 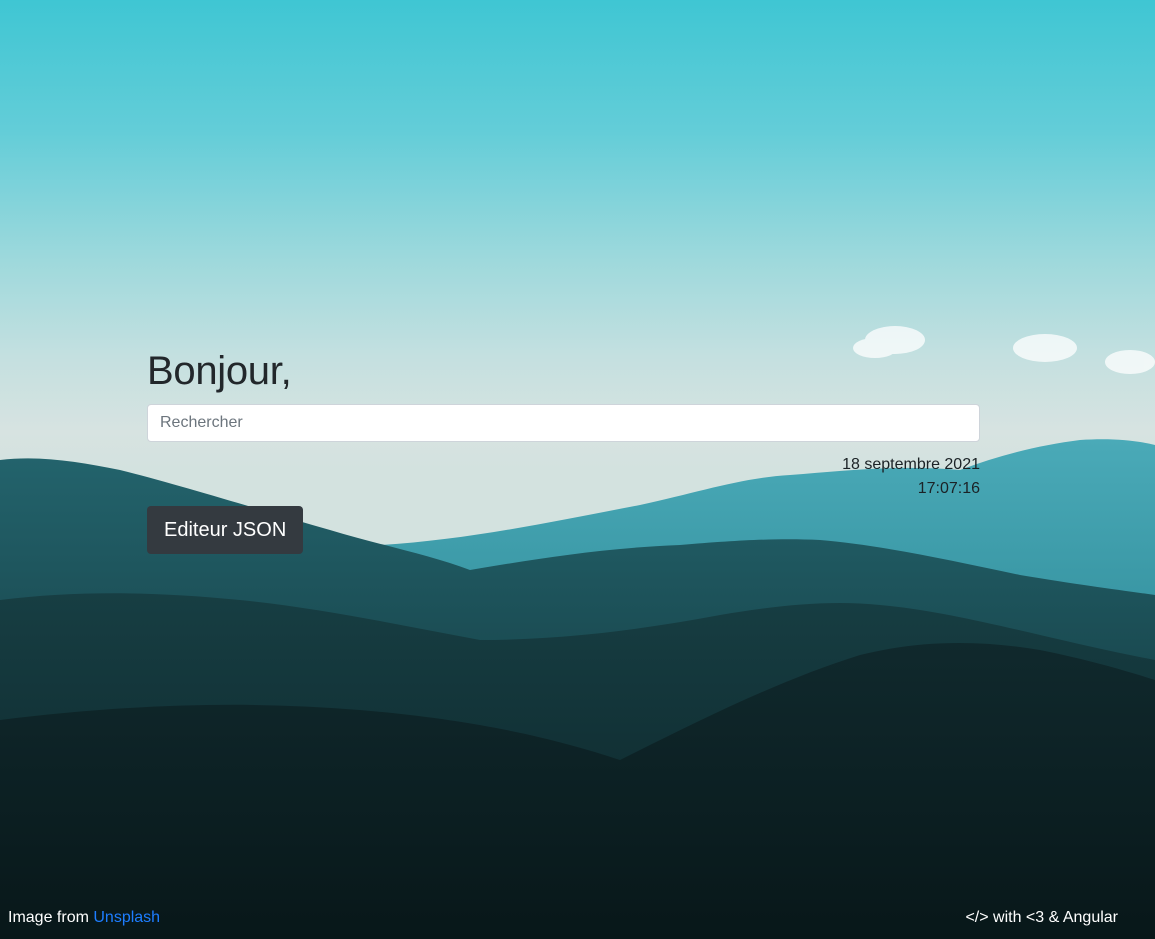 I want to click on greeting-title: Bonjour,, so click(x=219, y=371).